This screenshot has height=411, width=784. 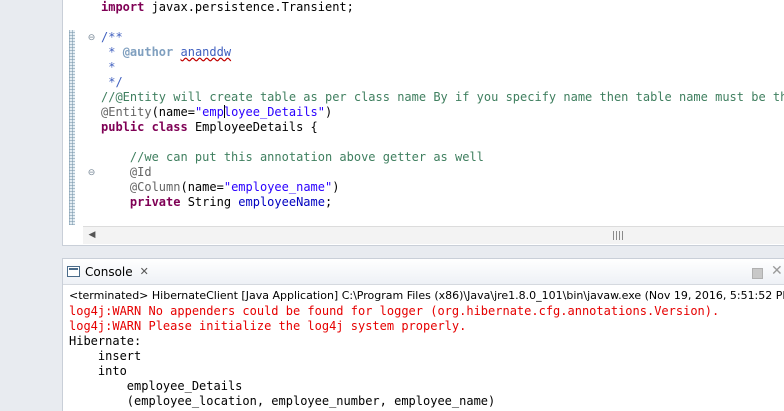 What do you see at coordinates (619, 235) in the screenshot?
I see `scroll-grip-icon` at bounding box center [619, 235].